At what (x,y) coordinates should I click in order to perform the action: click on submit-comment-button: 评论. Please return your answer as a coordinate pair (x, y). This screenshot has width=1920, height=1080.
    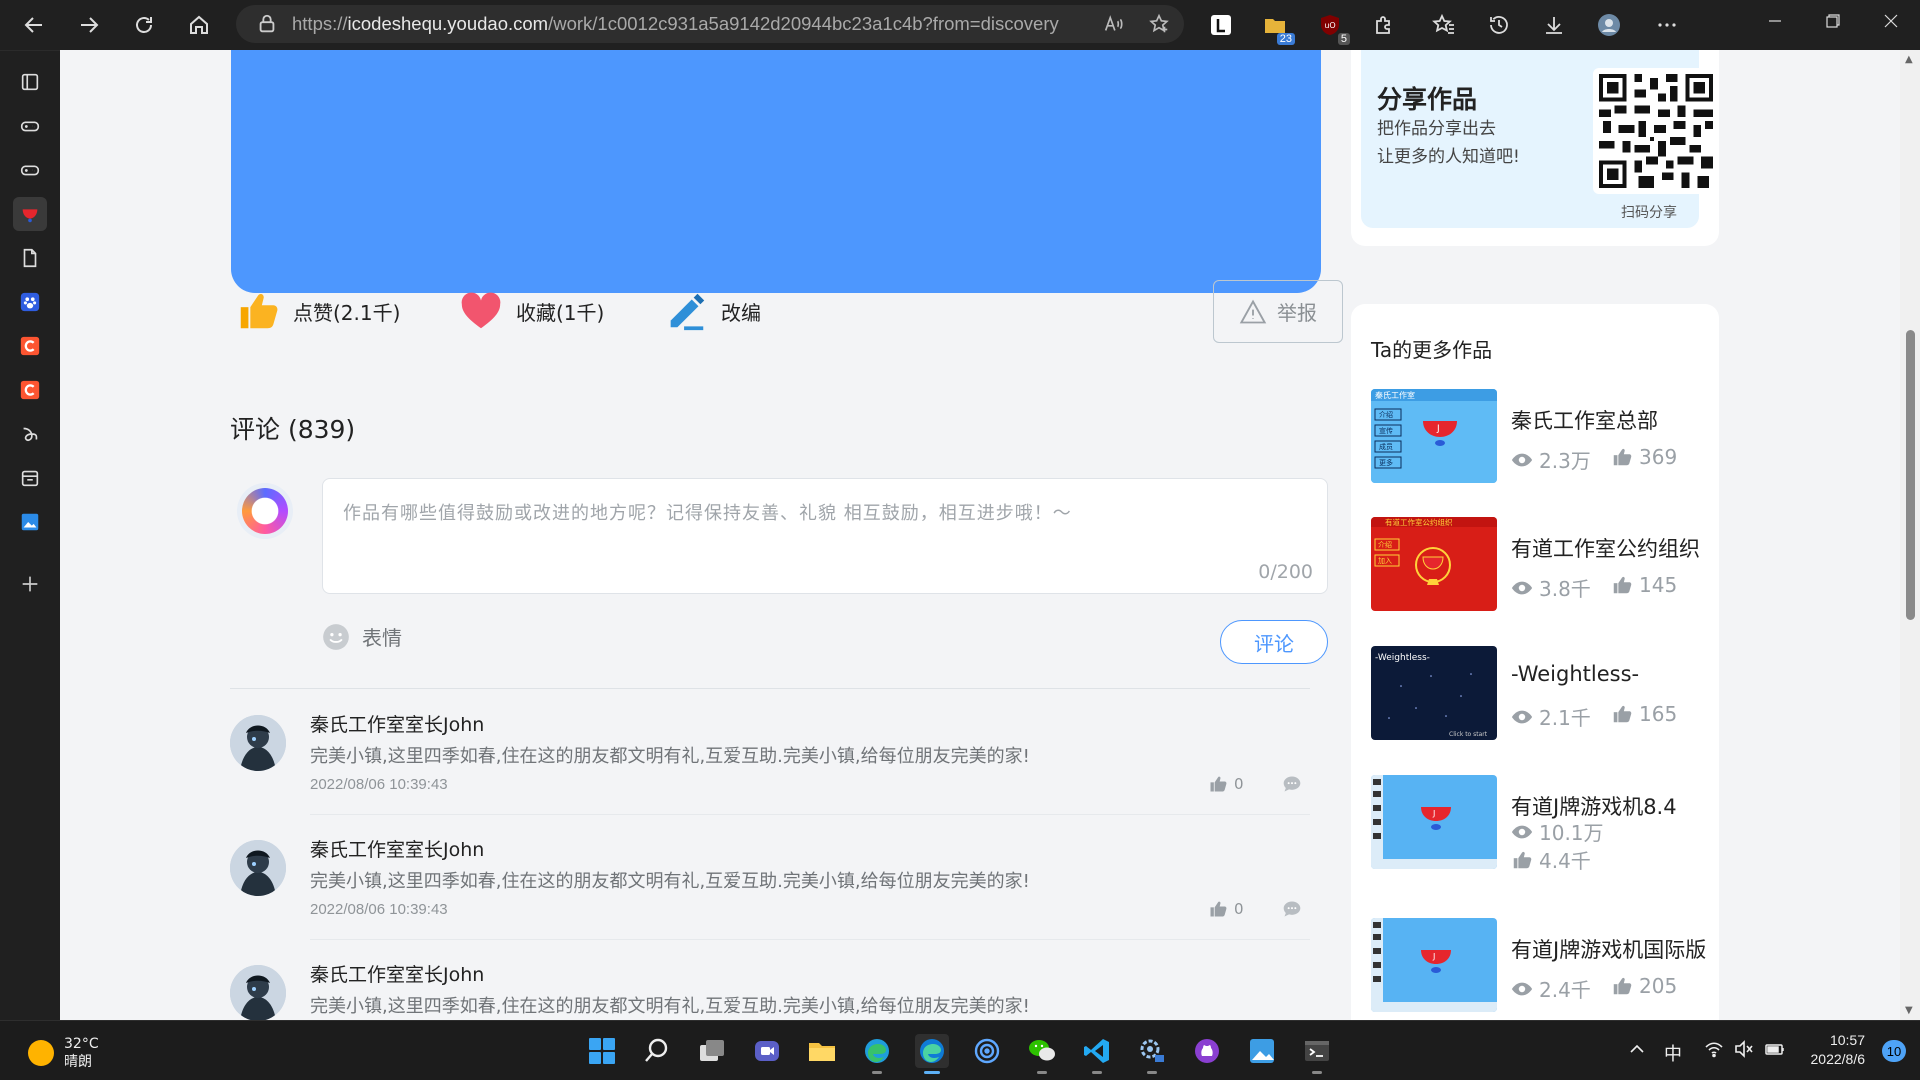
    Looking at the image, I should click on (1274, 642).